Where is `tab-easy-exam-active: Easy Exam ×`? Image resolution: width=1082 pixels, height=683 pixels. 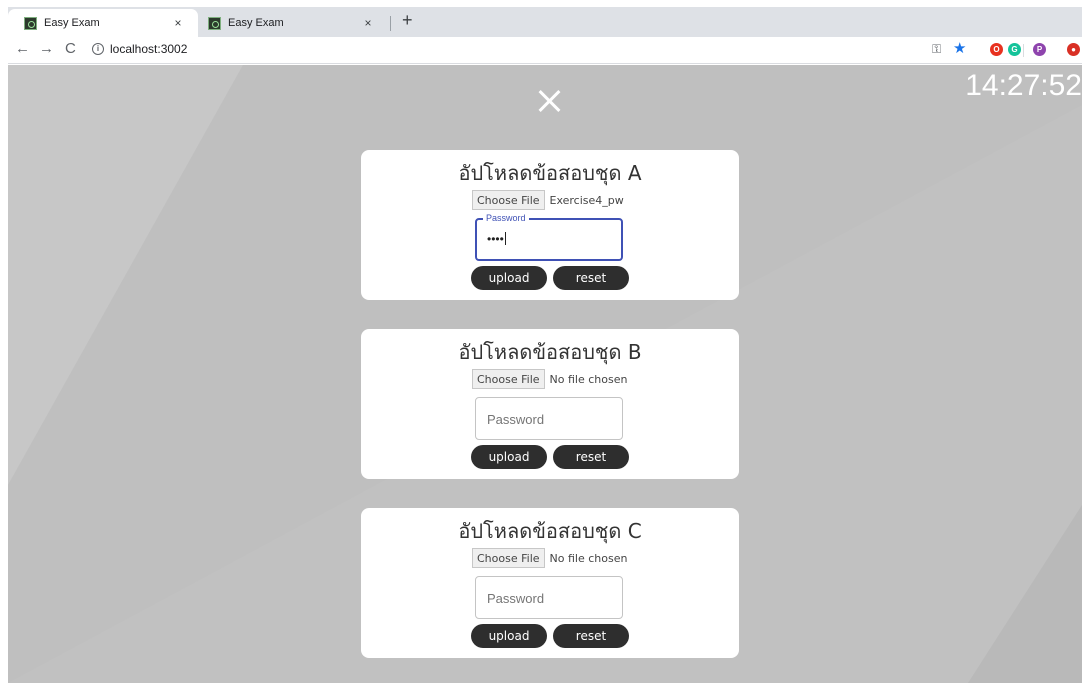 tab-easy-exam-active: Easy Exam × is located at coordinates (103, 23).